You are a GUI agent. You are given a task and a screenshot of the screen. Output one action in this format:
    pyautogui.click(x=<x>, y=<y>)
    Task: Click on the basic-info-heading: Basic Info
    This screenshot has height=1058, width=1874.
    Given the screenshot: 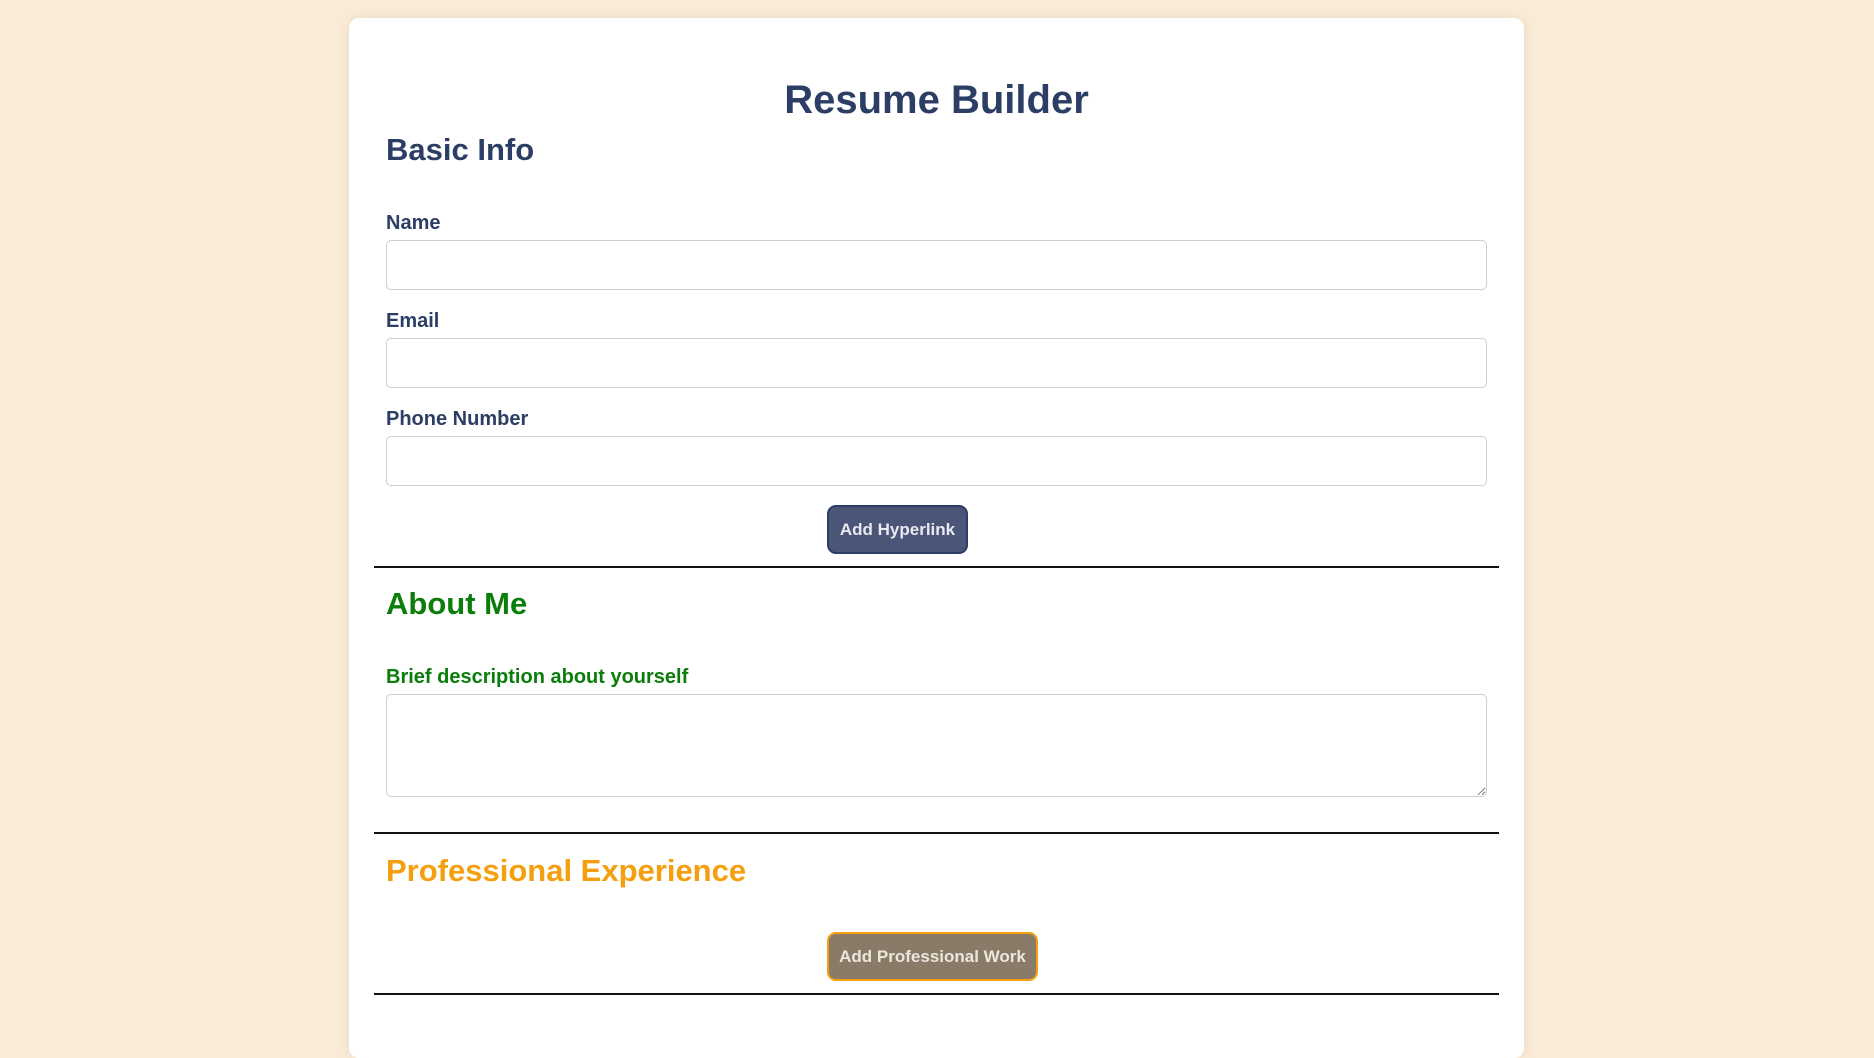 What is the action you would take?
    pyautogui.click(x=460, y=149)
    